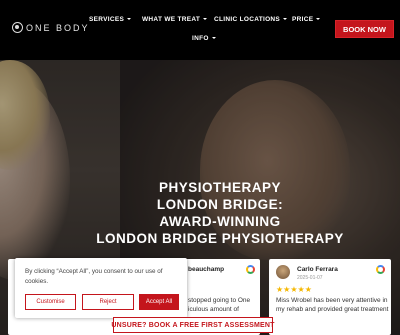 The height and width of the screenshot is (335, 400). What do you see at coordinates (247, 19) in the screenshot?
I see `nav-clinic-locations-label: CLINIC LOCATIONS` at bounding box center [247, 19].